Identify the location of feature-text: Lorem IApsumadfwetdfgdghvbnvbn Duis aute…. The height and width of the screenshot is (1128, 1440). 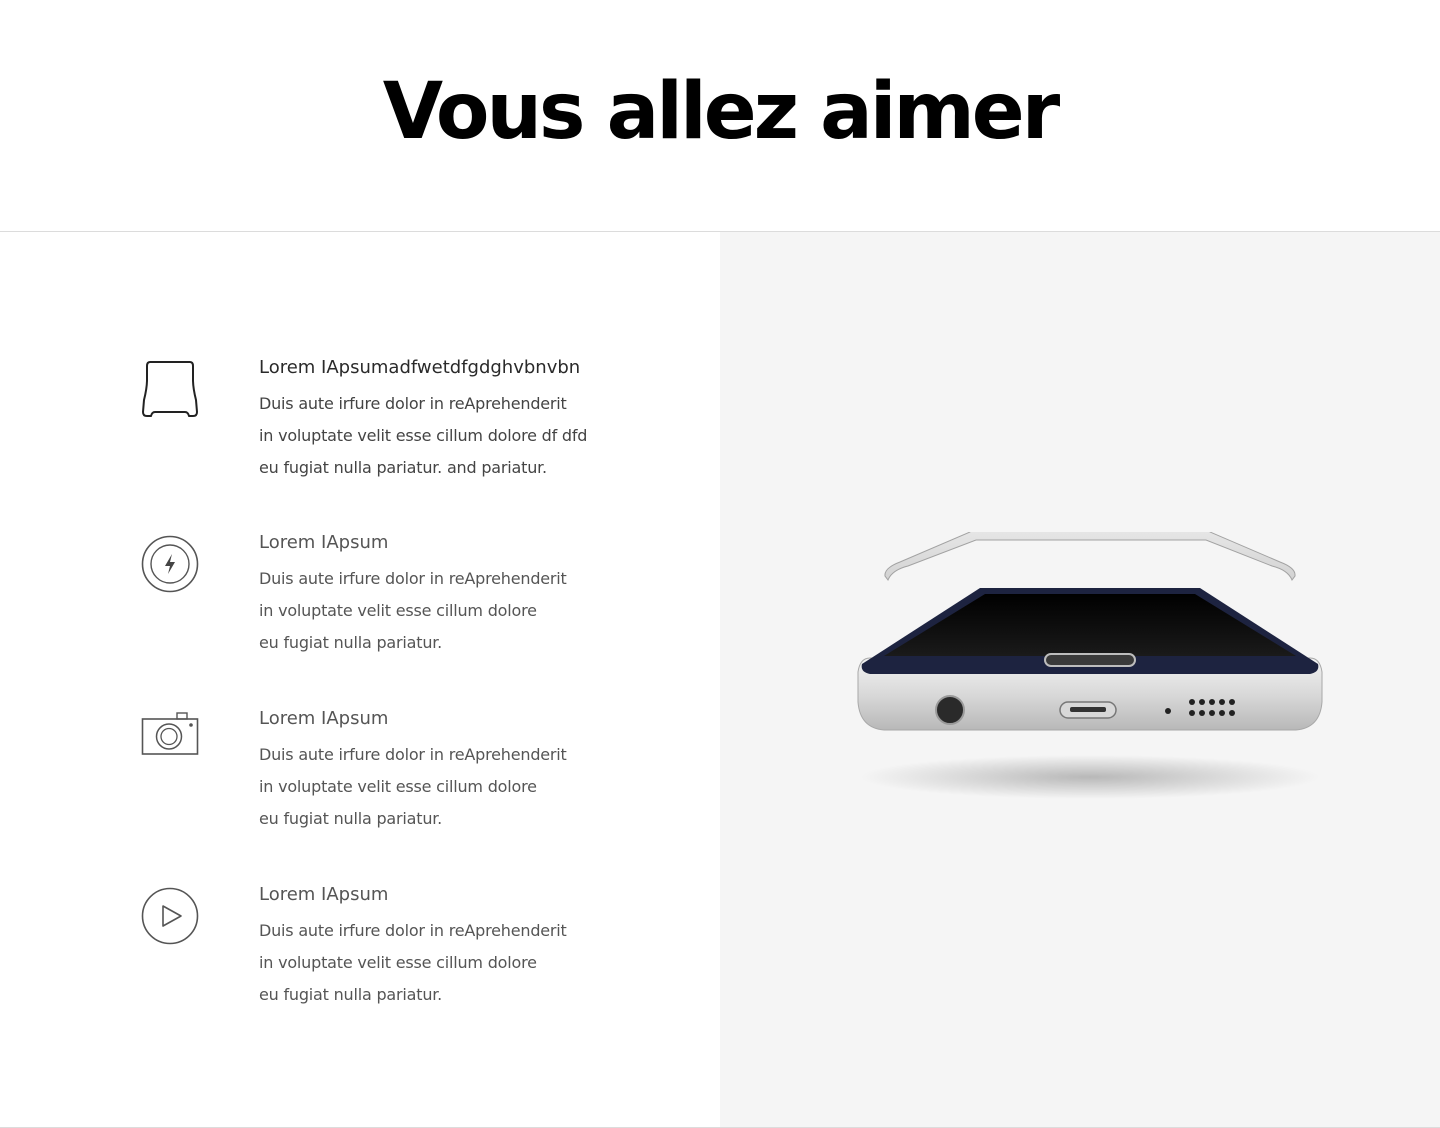
(469, 420).